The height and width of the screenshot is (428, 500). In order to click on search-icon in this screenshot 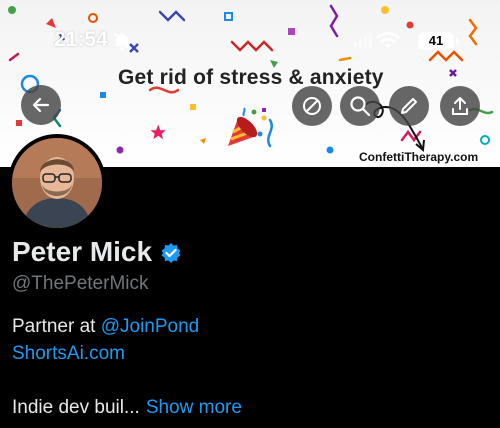, I will do `click(360, 106)`.